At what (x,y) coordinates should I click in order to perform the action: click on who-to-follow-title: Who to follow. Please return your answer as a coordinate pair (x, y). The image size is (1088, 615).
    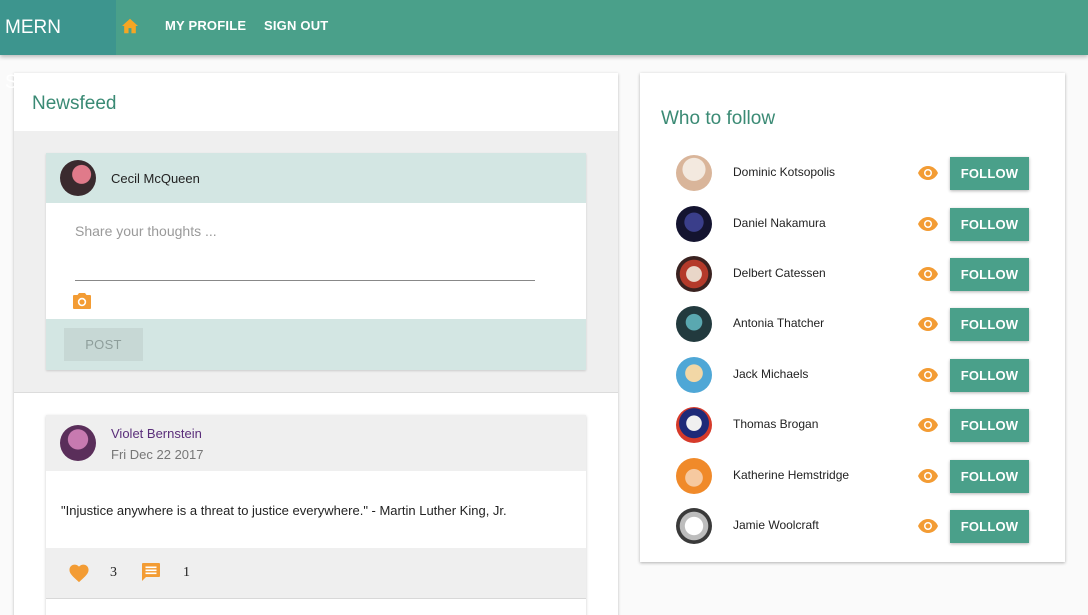
    Looking at the image, I should click on (718, 118).